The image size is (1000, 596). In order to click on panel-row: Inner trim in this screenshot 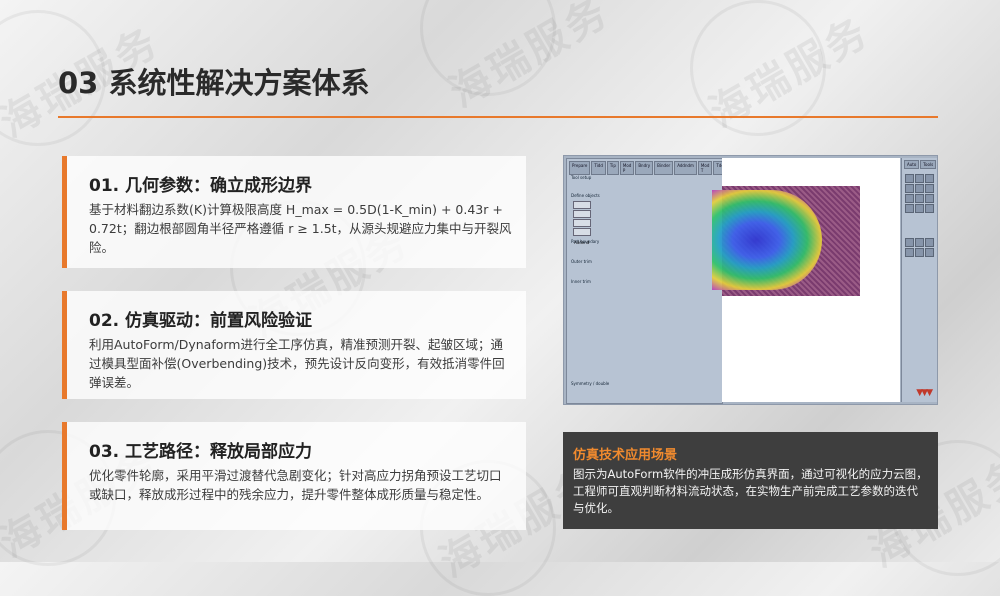, I will do `click(581, 281)`.